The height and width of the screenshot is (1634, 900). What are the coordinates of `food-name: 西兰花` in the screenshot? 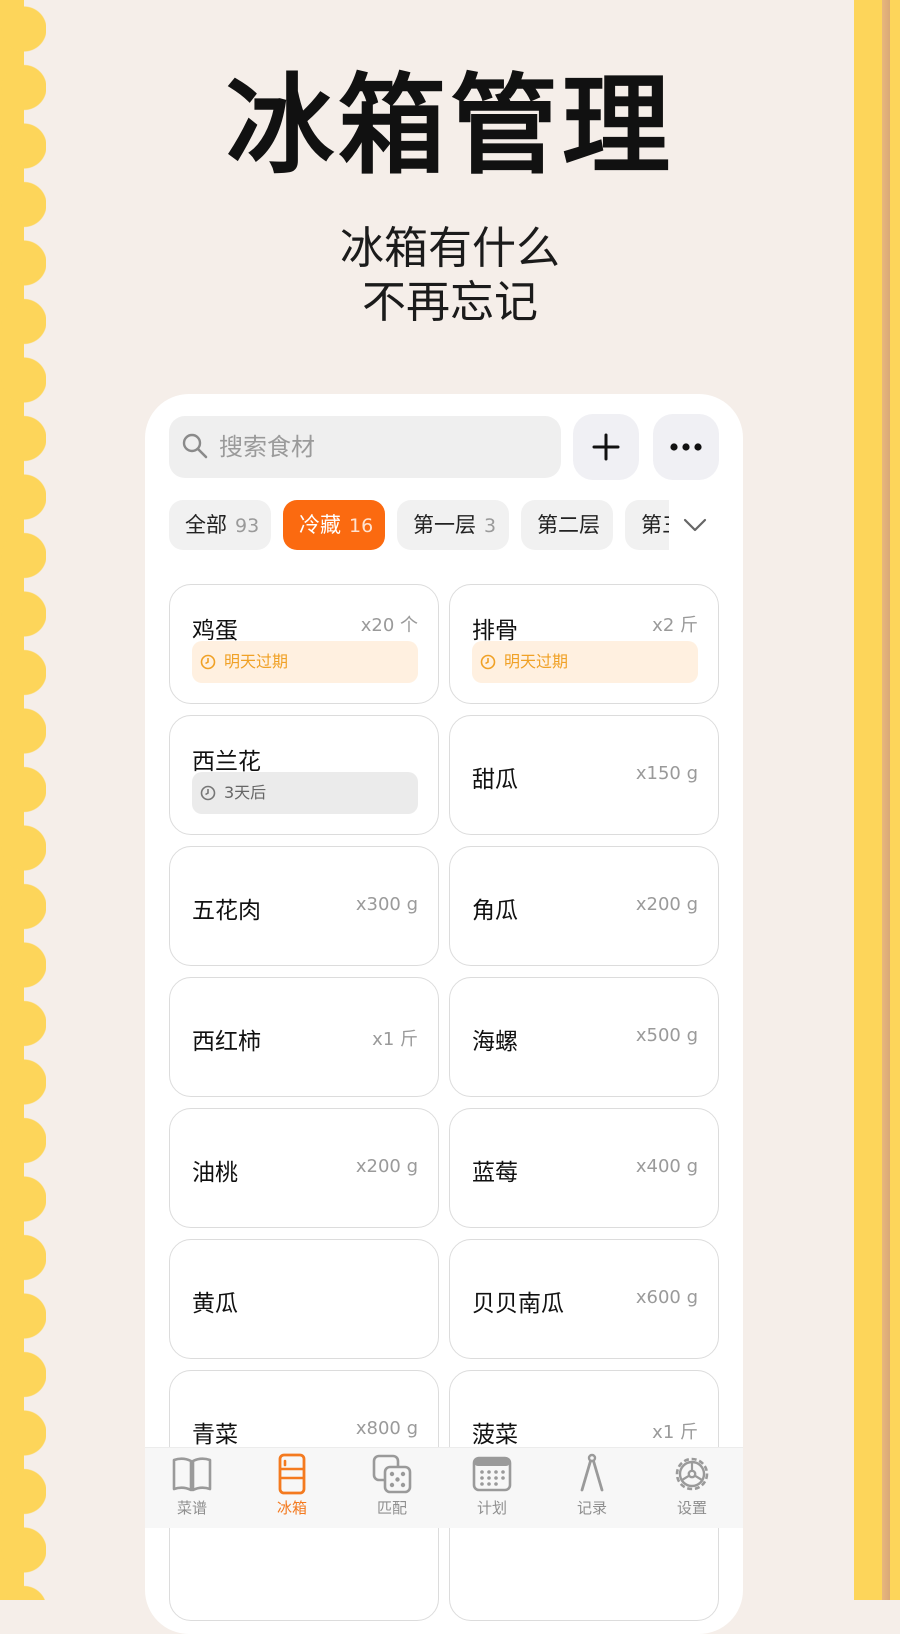 It's located at (226, 762).